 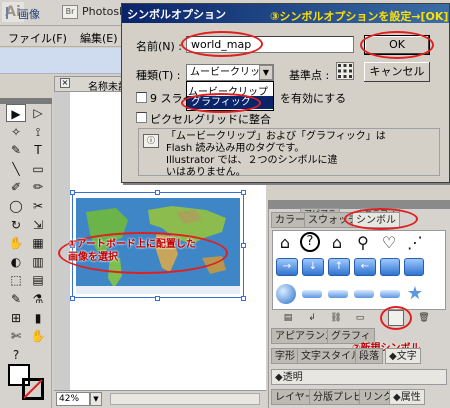 I want to click on help-symbol-icon: ?, so click(x=310, y=242).